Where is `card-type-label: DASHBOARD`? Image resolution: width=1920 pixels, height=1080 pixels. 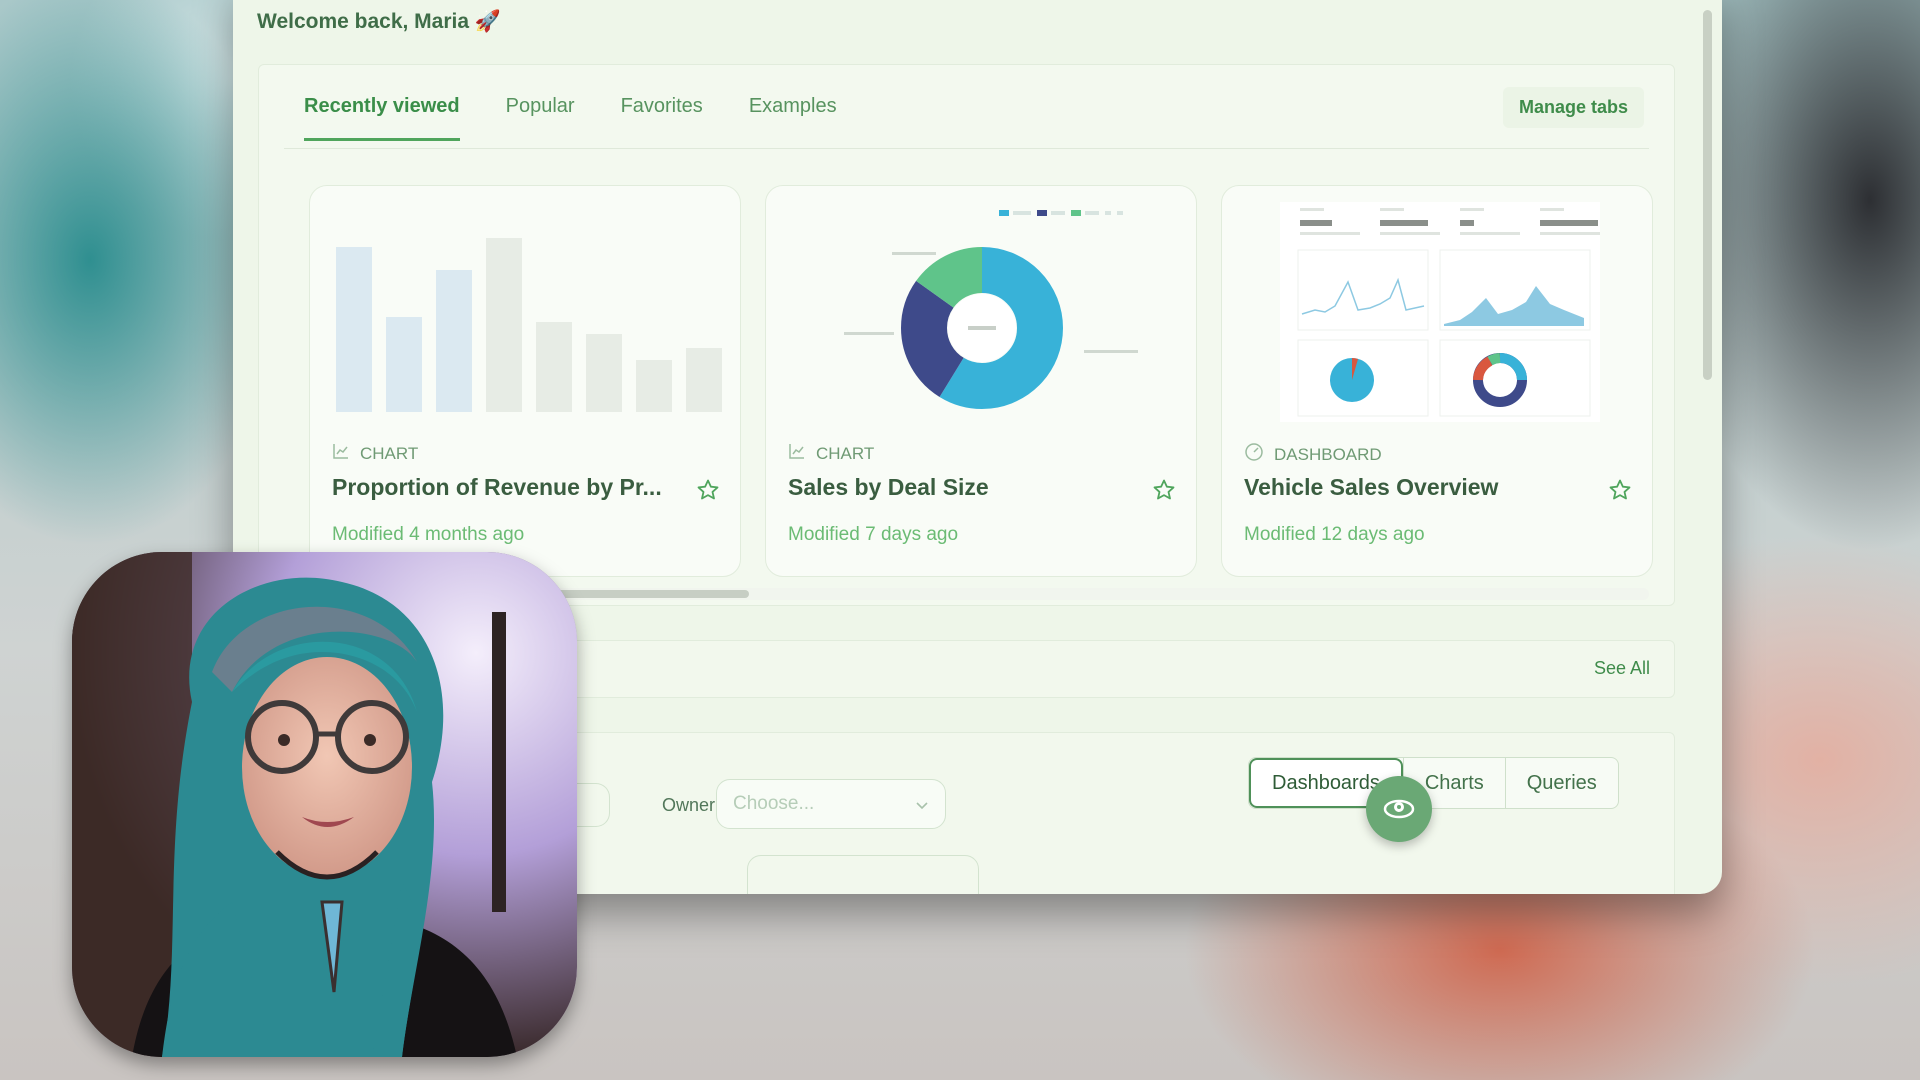 card-type-label: DASHBOARD is located at coordinates (1313, 454).